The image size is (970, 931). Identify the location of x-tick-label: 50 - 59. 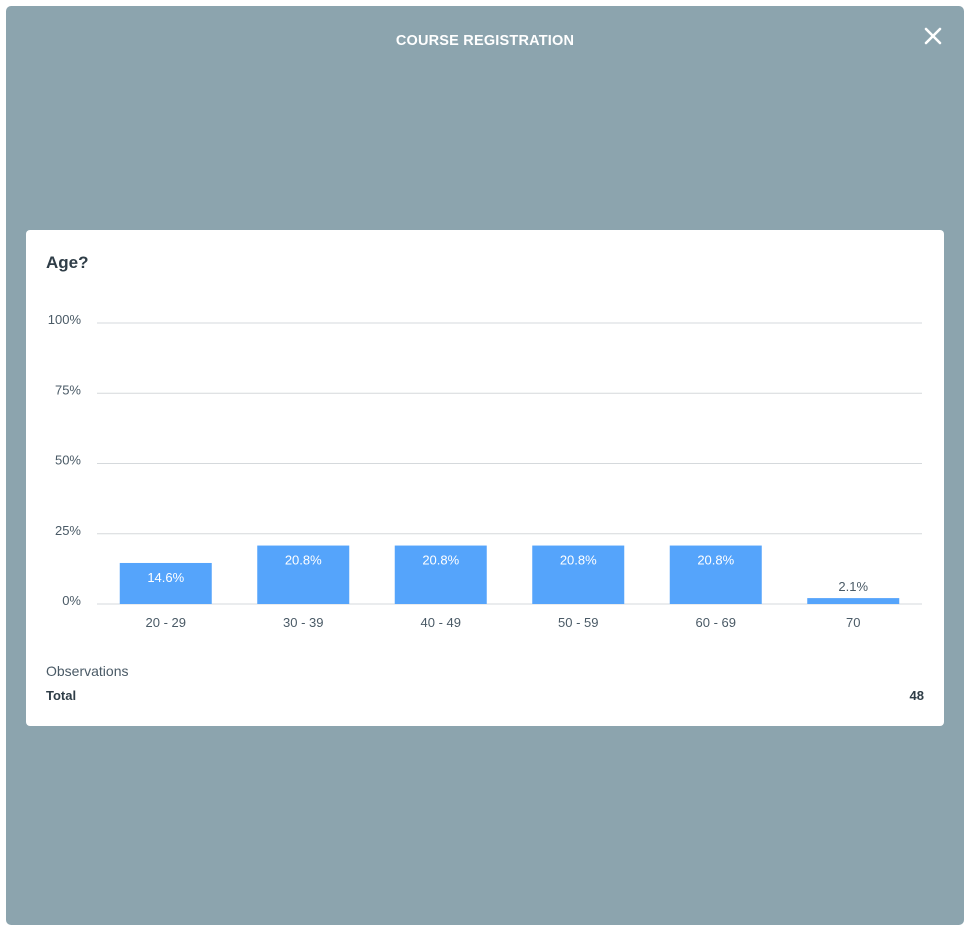
(578, 622).